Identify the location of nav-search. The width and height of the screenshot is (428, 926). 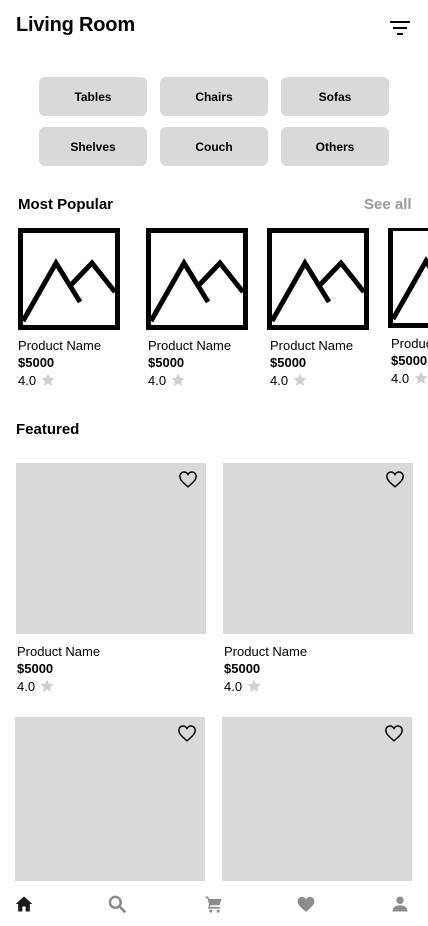
(117, 904).